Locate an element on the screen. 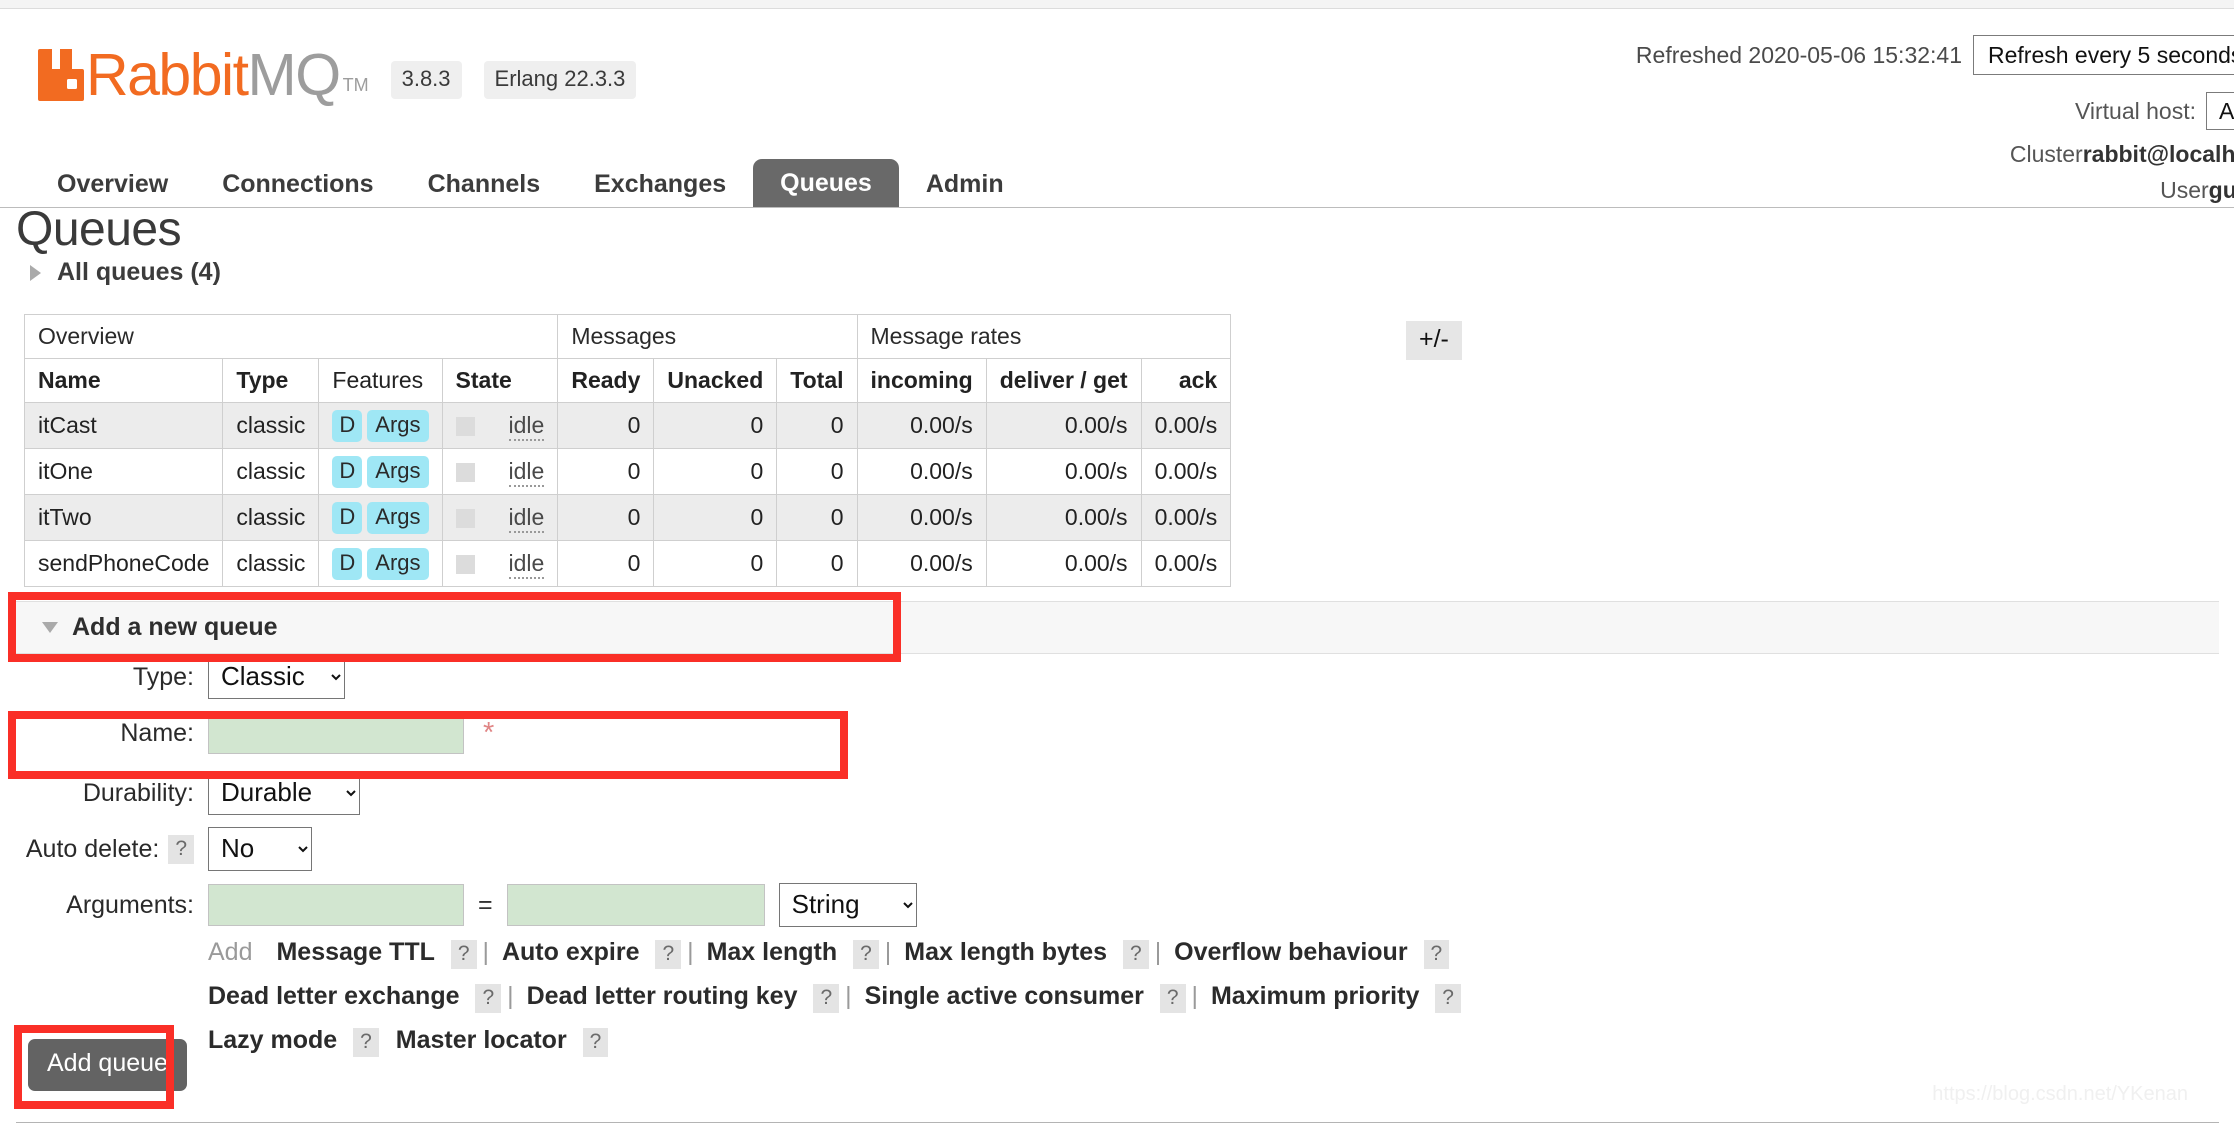 This screenshot has height=1132, width=2234. add-queue-section-header: Add a new queue is located at coordinates (1117, 627).